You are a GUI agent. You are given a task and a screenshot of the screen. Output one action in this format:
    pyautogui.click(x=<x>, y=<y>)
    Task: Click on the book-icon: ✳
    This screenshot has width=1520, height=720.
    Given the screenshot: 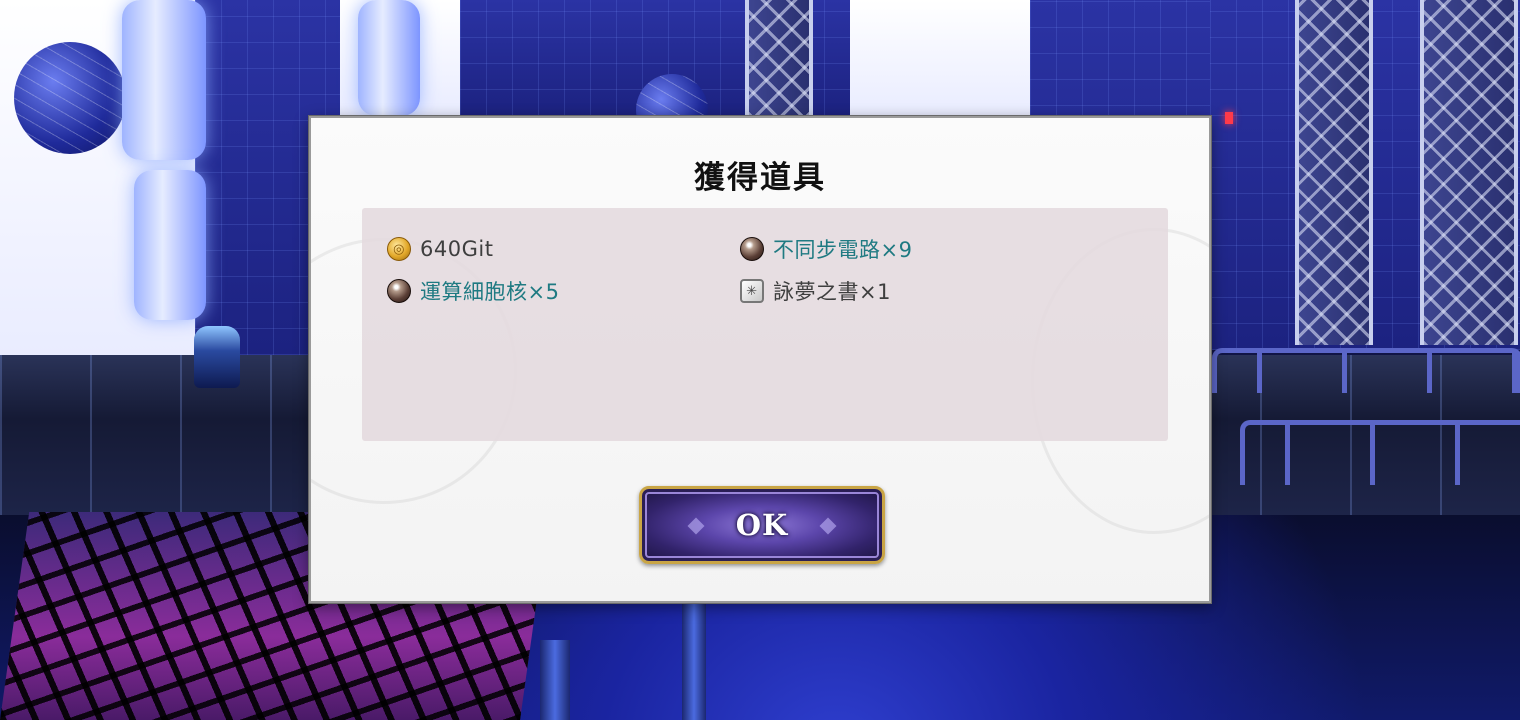 What is the action you would take?
    pyautogui.click(x=752, y=291)
    